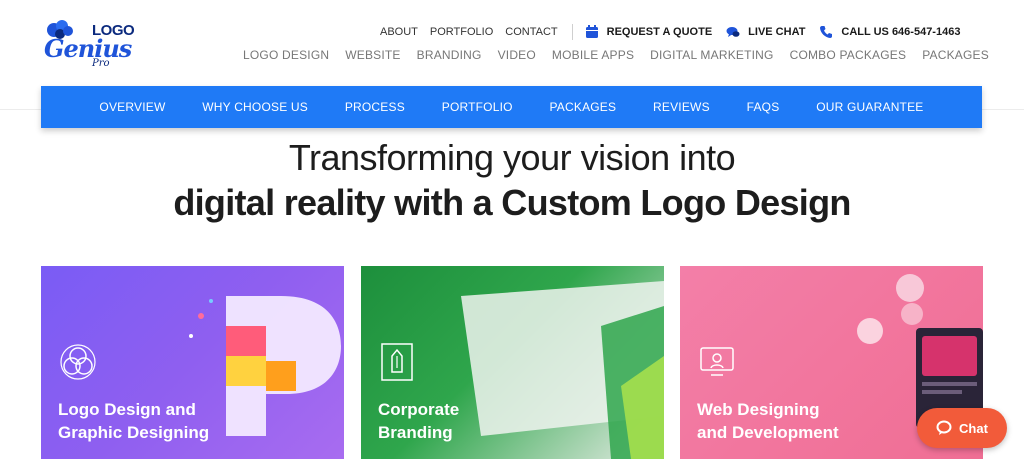 This screenshot has width=1024, height=459. I want to click on monitor-icon, so click(717, 361).